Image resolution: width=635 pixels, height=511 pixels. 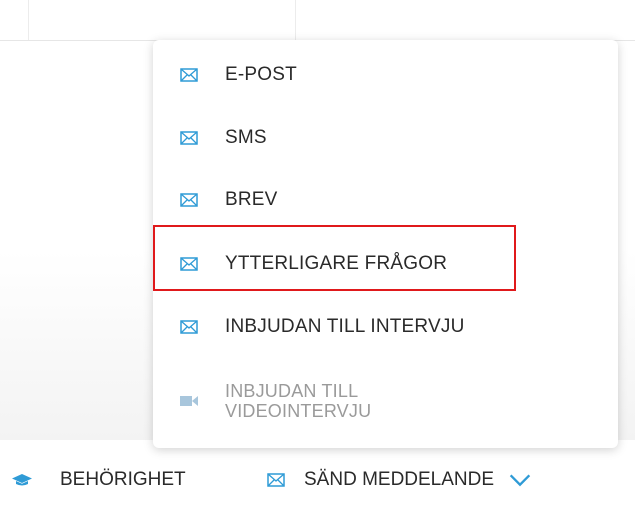 I want to click on menu-item-label-line1: INBJUDAN TILL, so click(x=292, y=391).